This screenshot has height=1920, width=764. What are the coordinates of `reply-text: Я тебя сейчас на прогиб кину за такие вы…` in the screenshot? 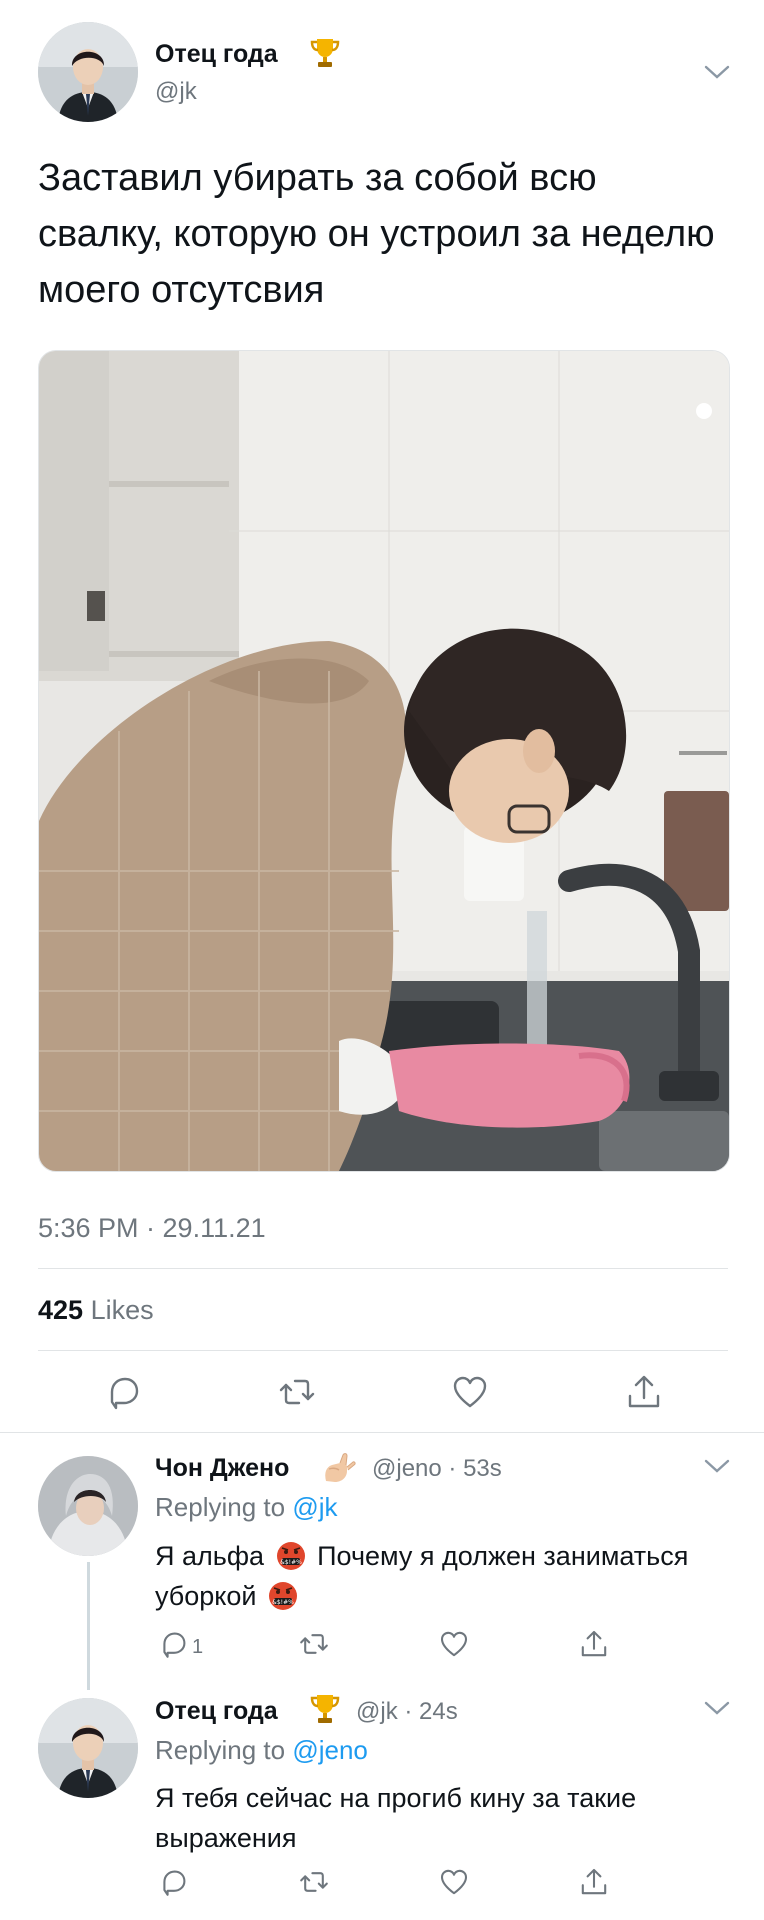 It's located at (396, 1818).